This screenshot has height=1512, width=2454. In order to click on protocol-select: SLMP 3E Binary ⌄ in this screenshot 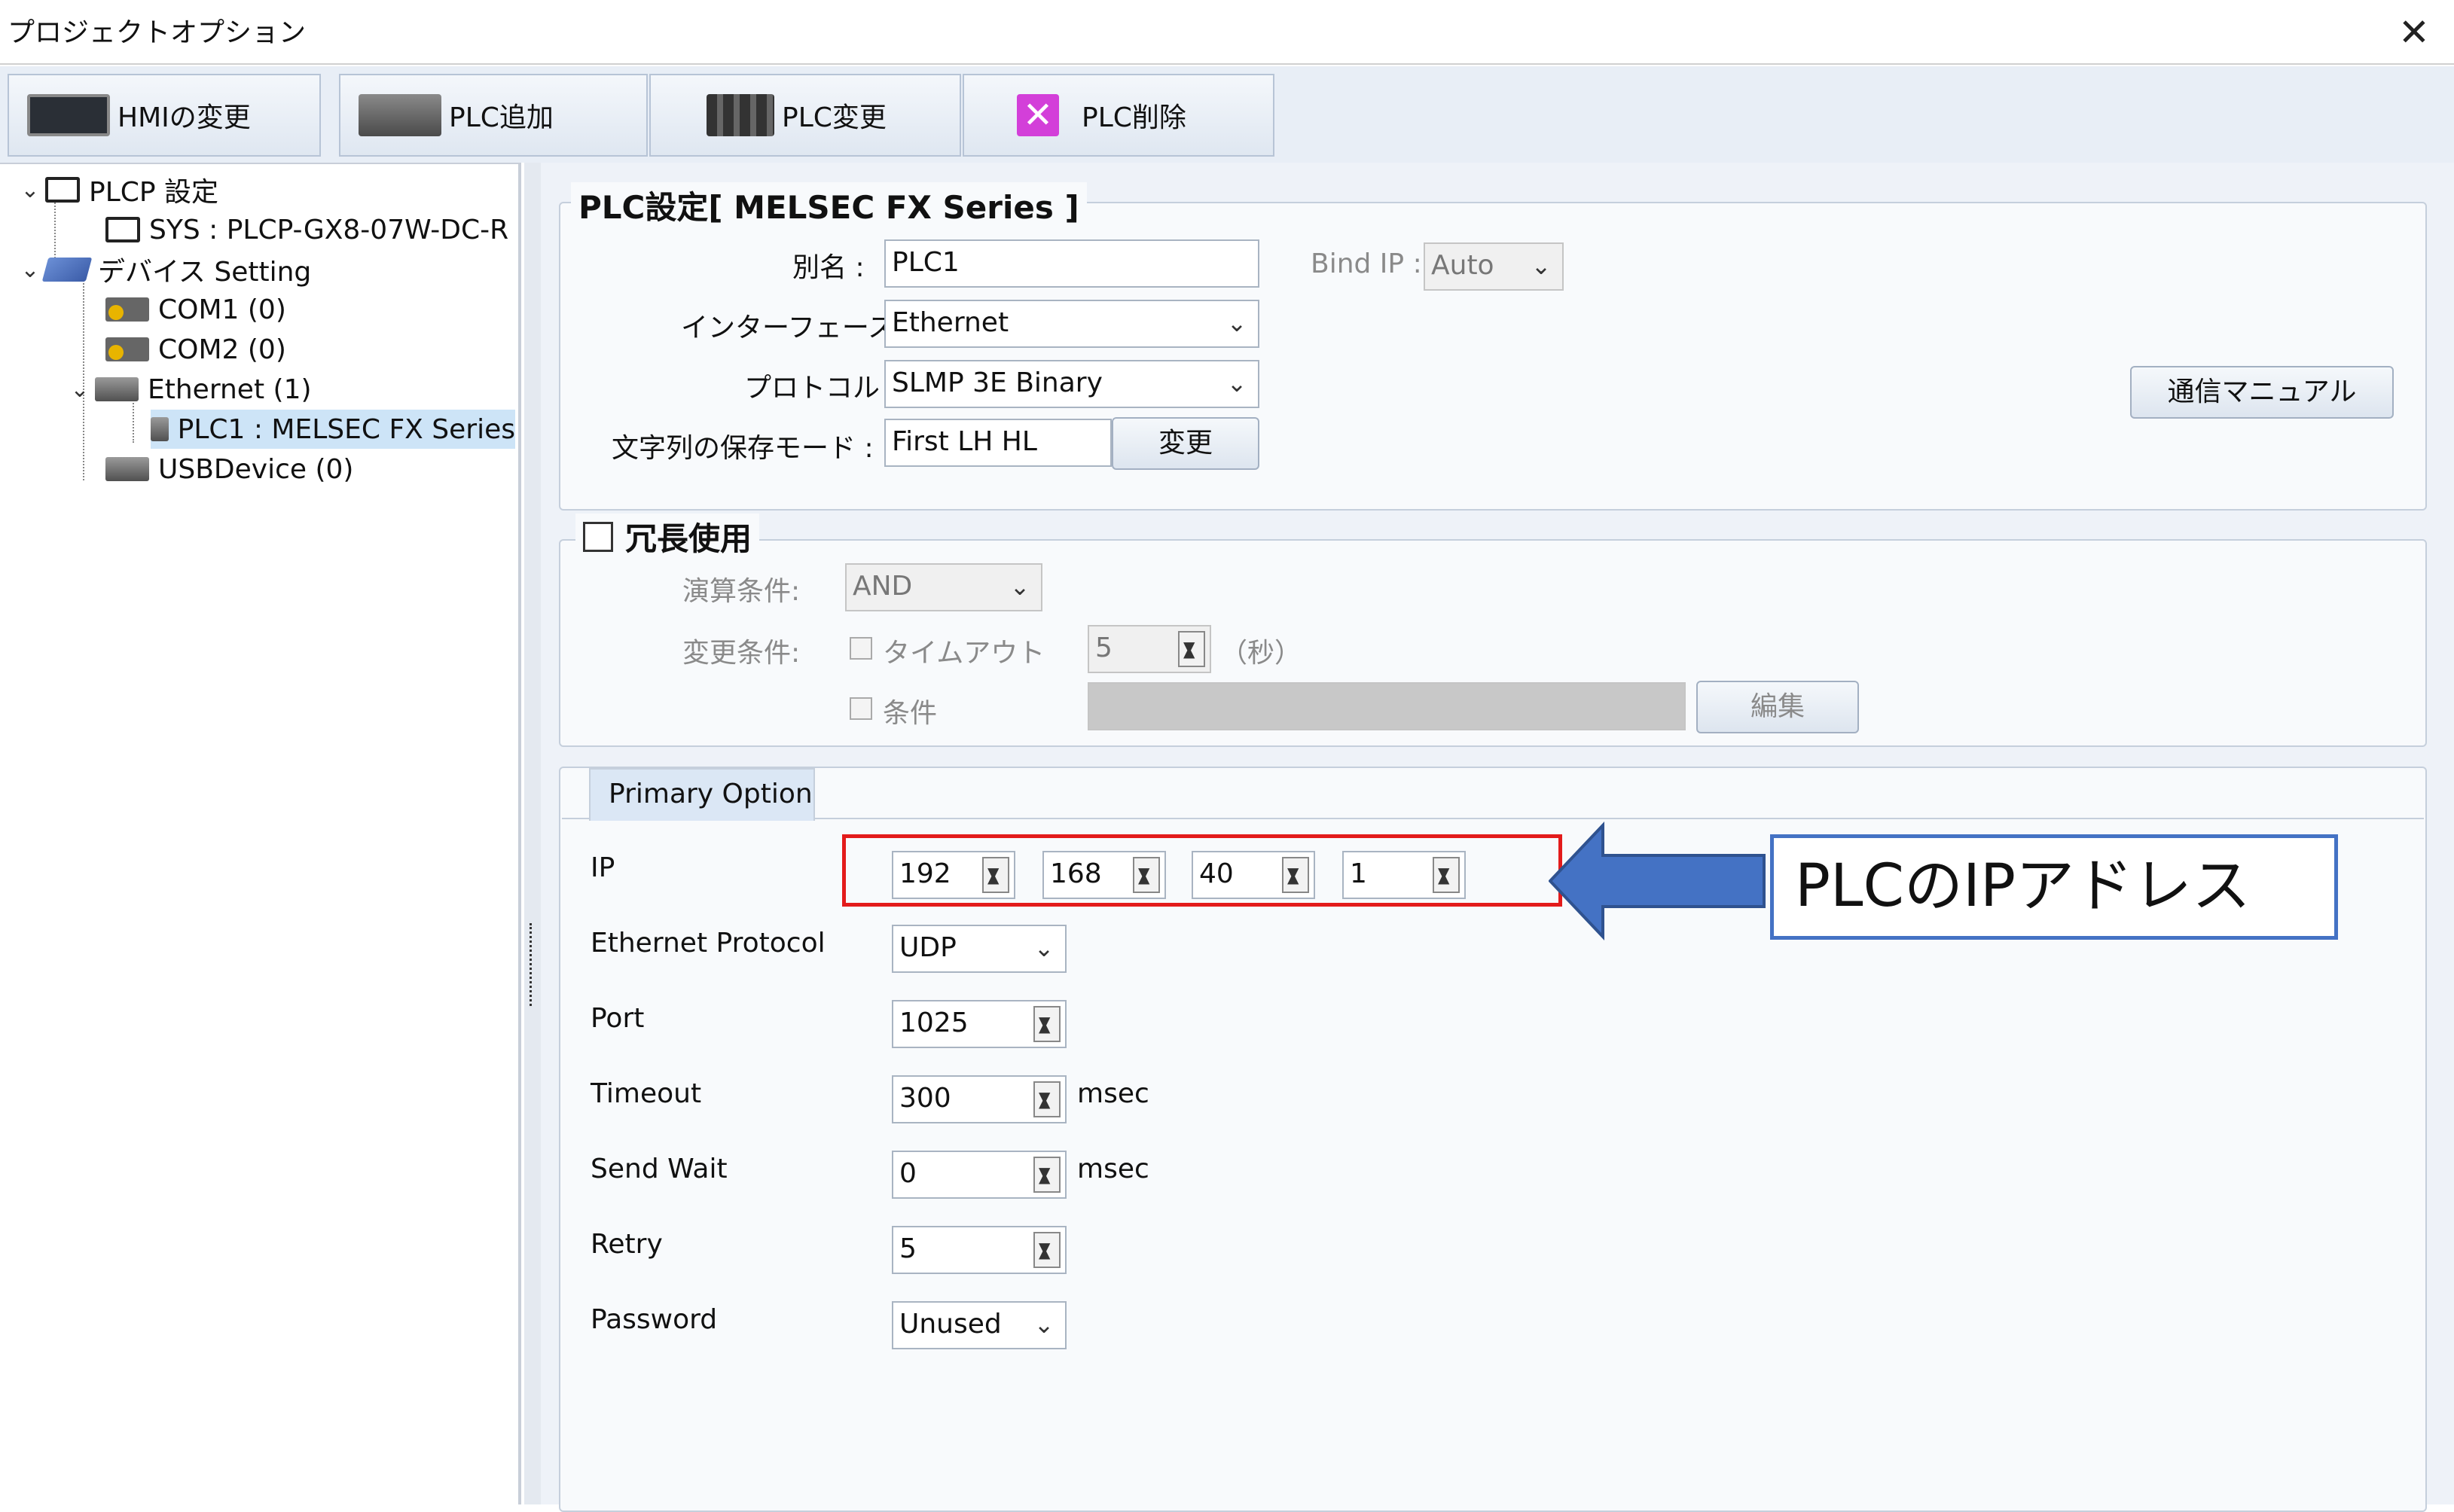, I will do `click(1071, 384)`.